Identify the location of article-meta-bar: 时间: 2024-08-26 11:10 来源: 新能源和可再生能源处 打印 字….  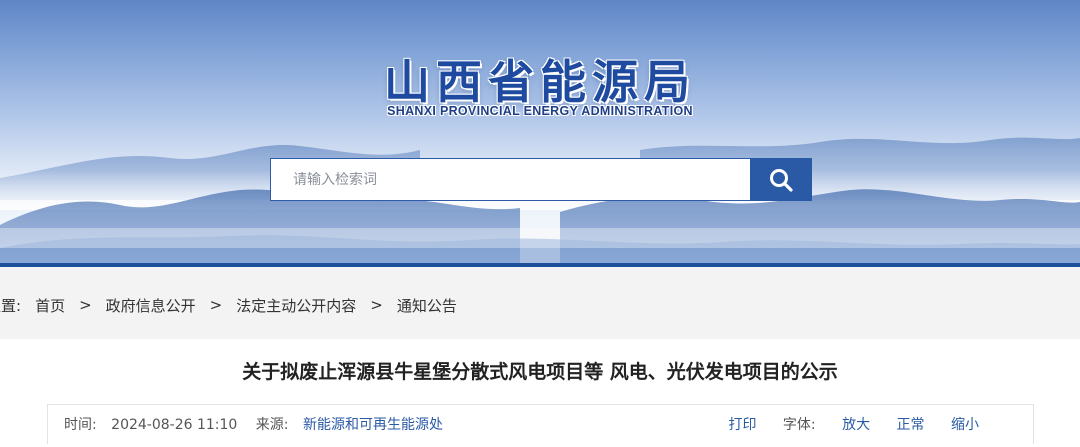
(540, 424).